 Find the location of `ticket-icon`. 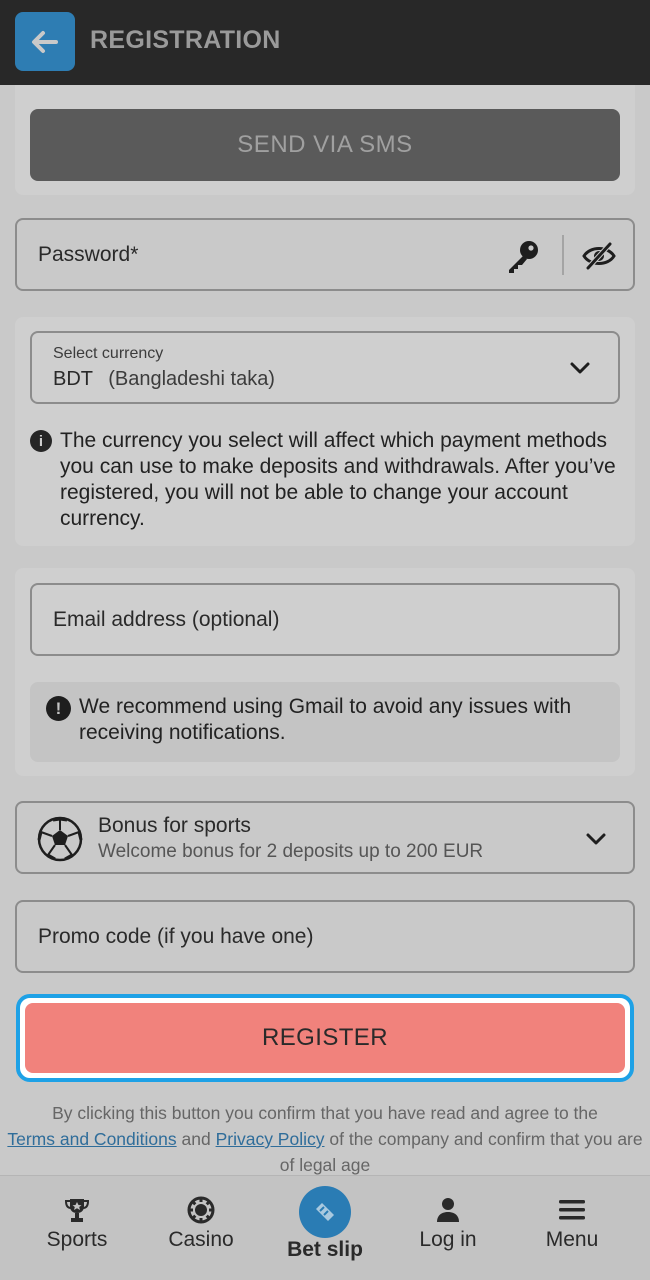

ticket-icon is located at coordinates (325, 1212).